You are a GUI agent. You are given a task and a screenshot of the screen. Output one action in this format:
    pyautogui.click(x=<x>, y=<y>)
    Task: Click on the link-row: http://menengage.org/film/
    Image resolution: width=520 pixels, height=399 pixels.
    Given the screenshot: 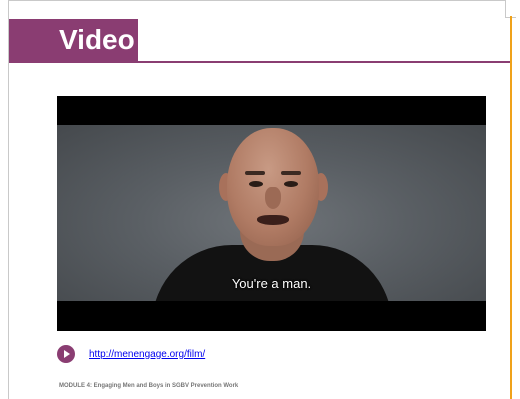 What is the action you would take?
    pyautogui.click(x=131, y=354)
    